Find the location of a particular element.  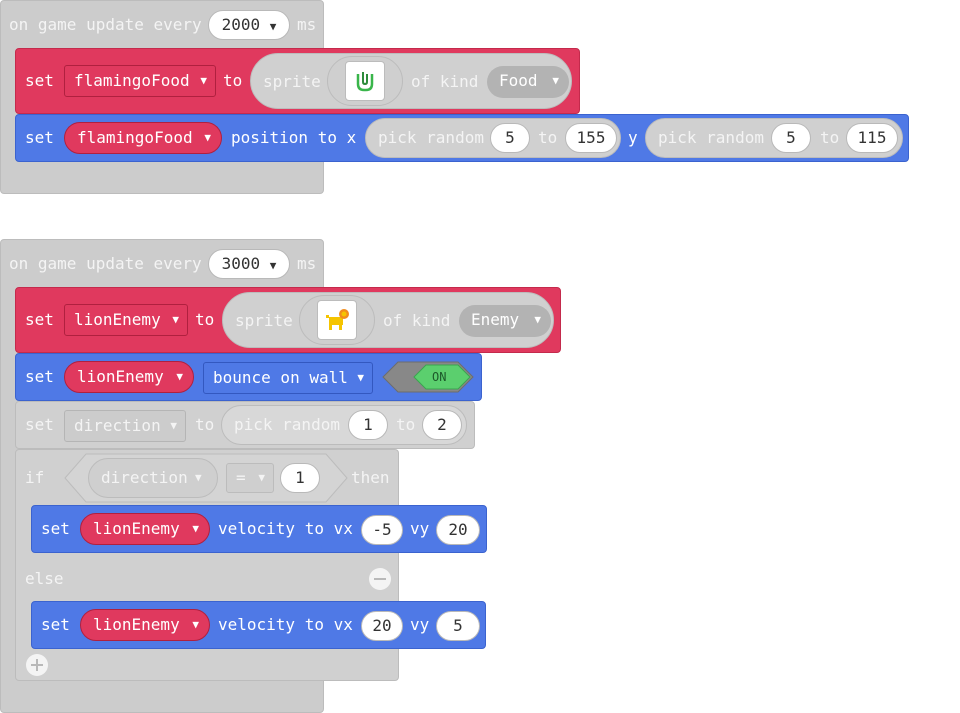

set-velocity-block-2: set lionEnemy ▼ velocity to vx 20 vy 5 is located at coordinates (258, 625).